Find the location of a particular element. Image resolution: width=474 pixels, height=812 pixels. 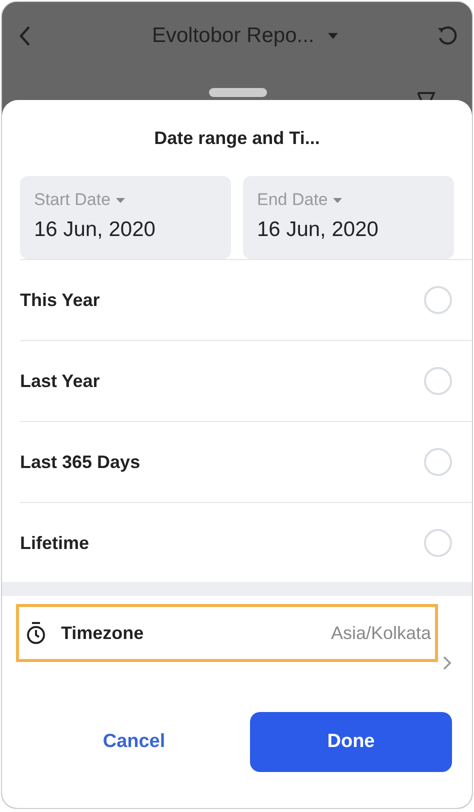

option-label: Last Year is located at coordinates (60, 381).